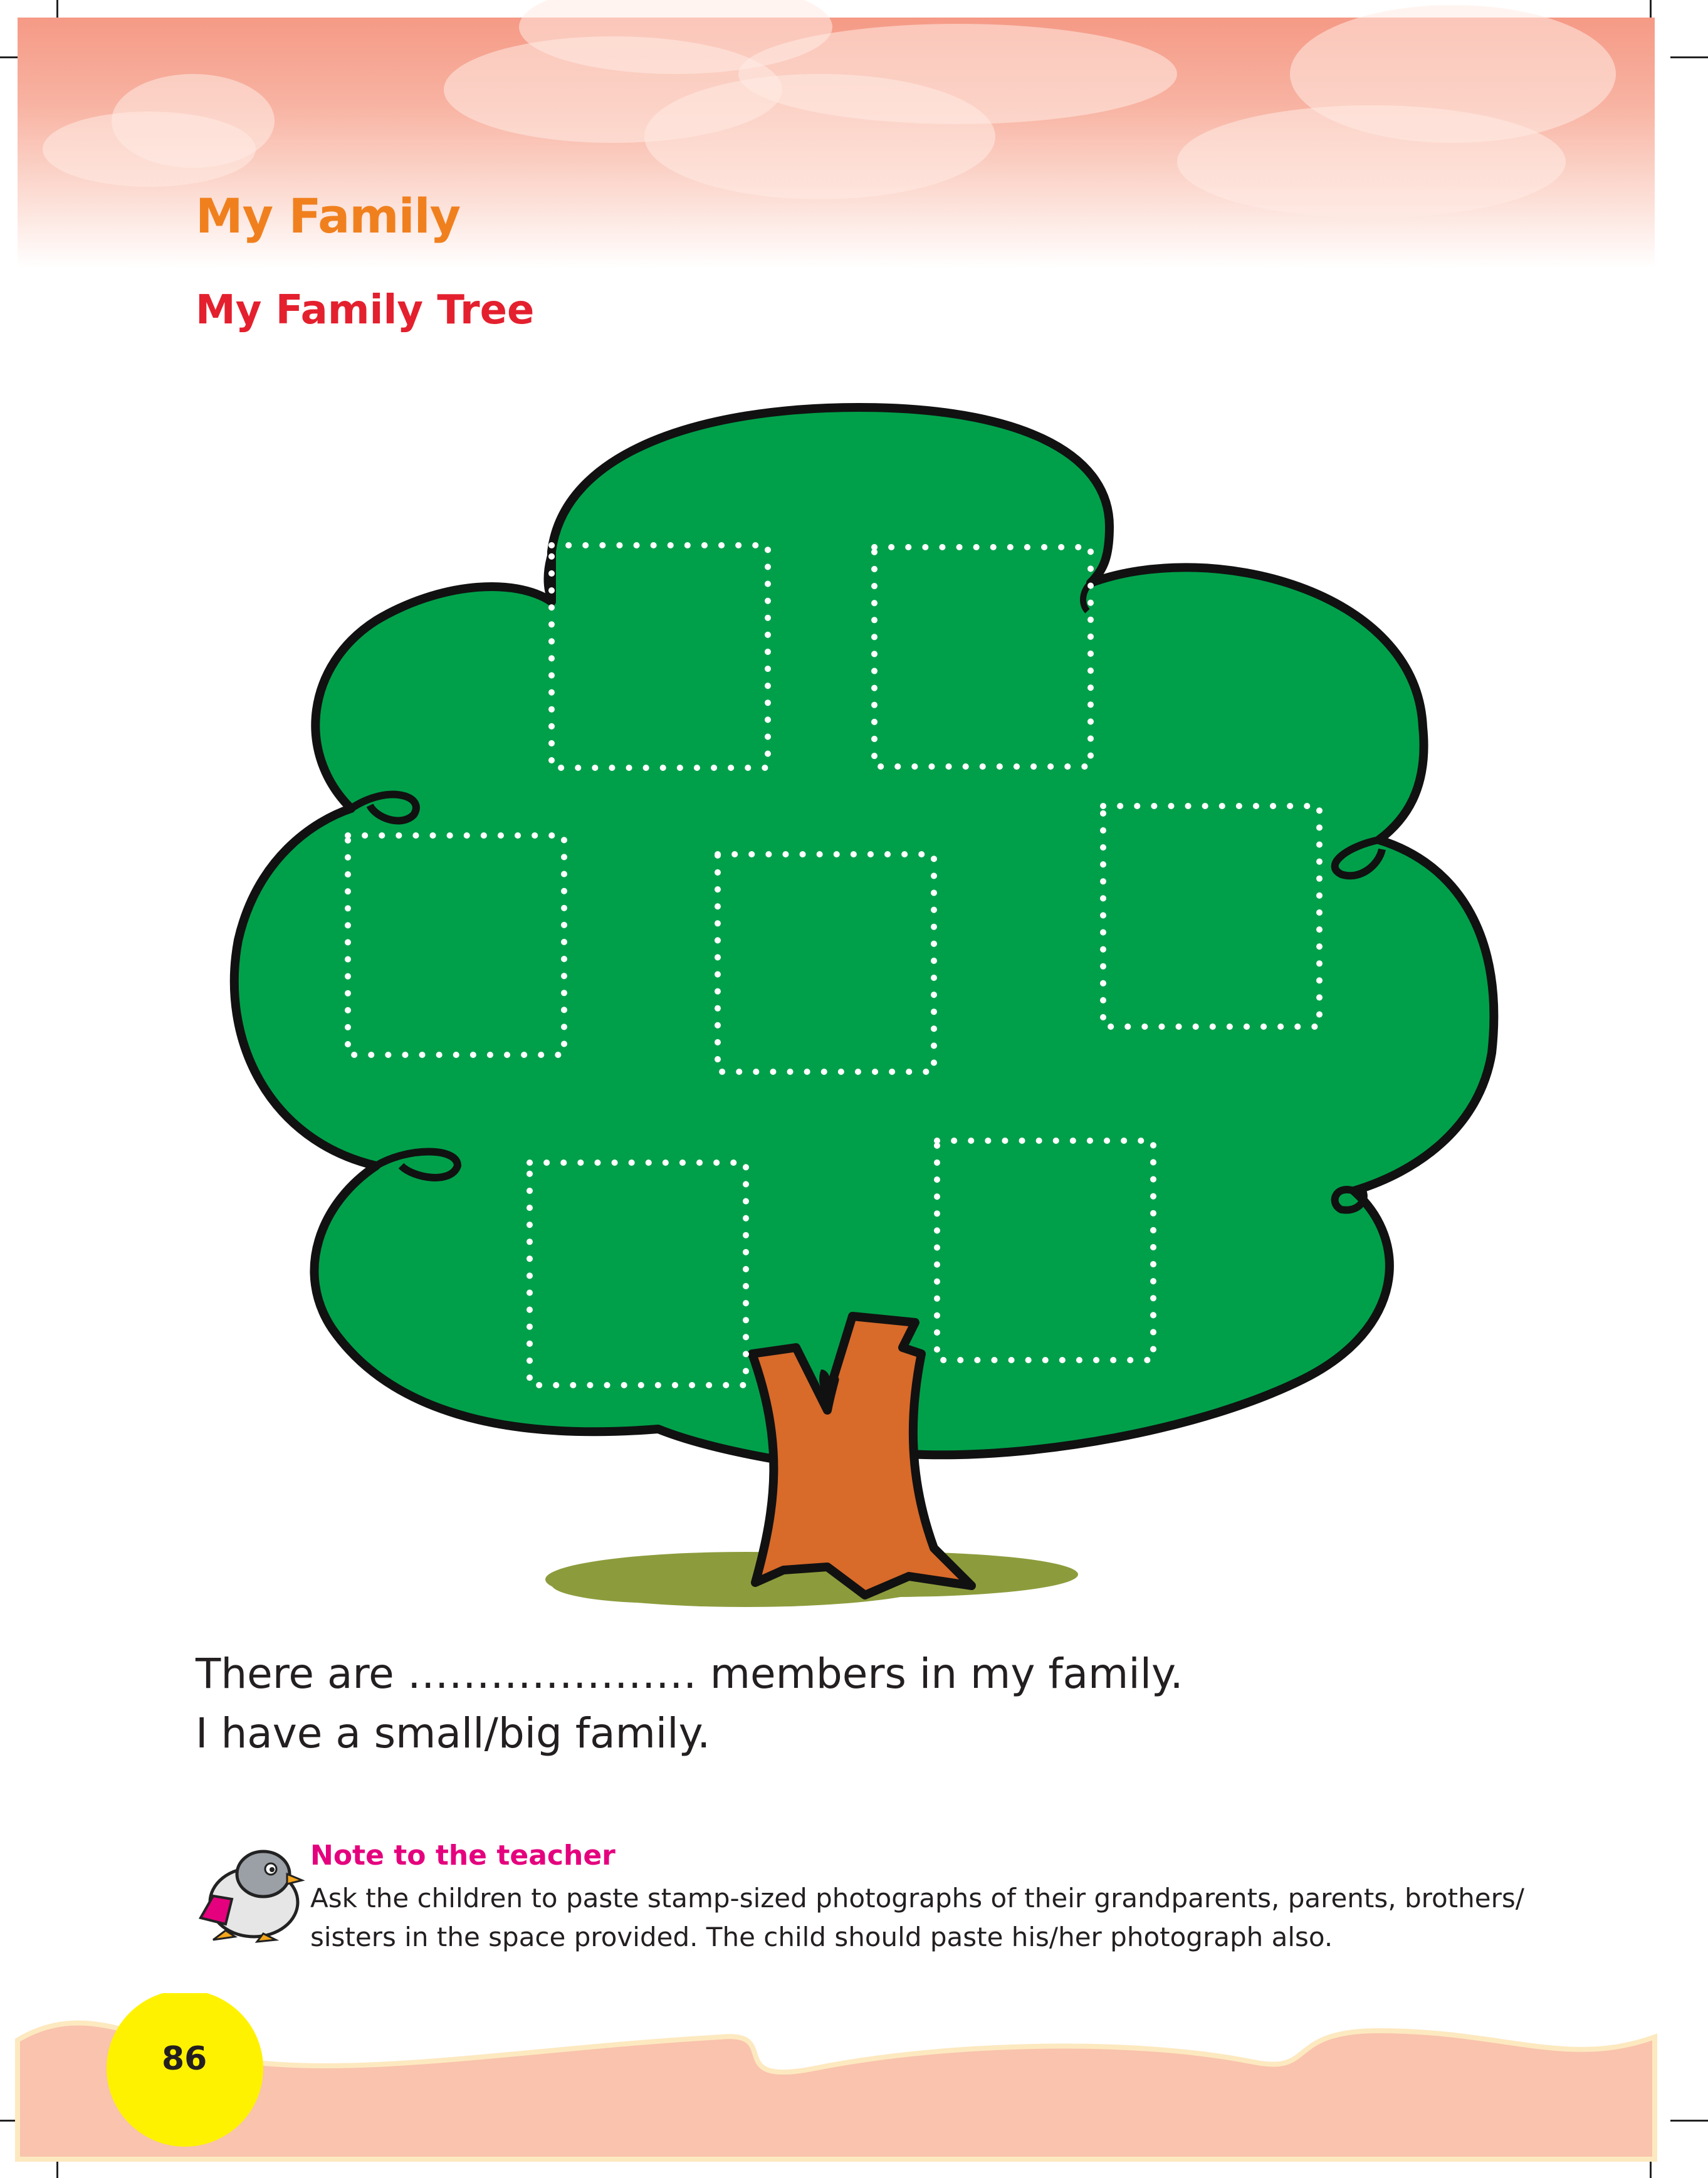 The width and height of the screenshot is (1708, 2178). What do you see at coordinates (463, 1856) in the screenshot?
I see `teacher-note-heading: Note to the teacher` at bounding box center [463, 1856].